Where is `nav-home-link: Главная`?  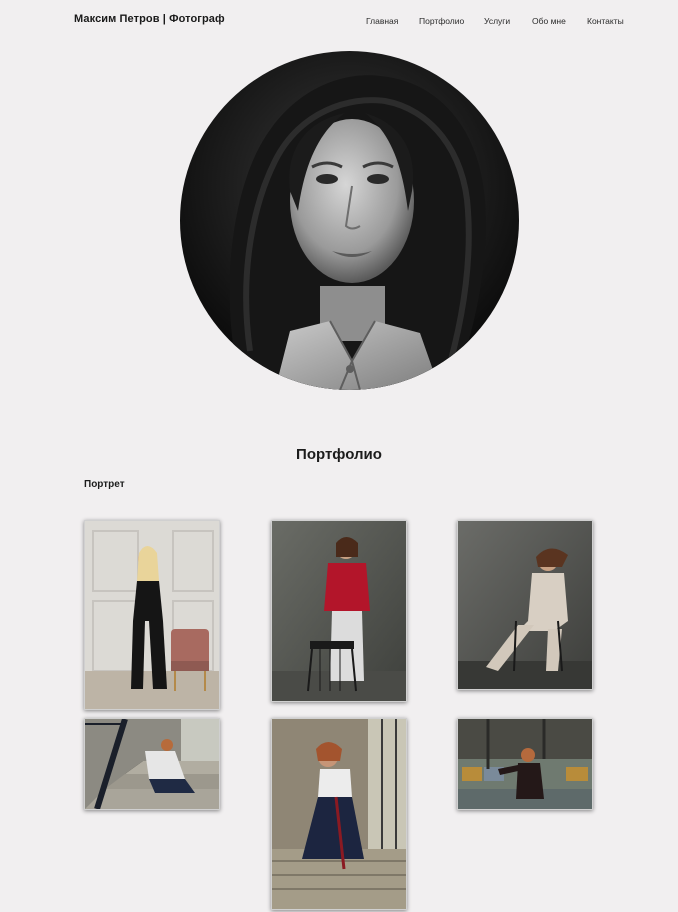
nav-home-link: Главная is located at coordinates (382, 21).